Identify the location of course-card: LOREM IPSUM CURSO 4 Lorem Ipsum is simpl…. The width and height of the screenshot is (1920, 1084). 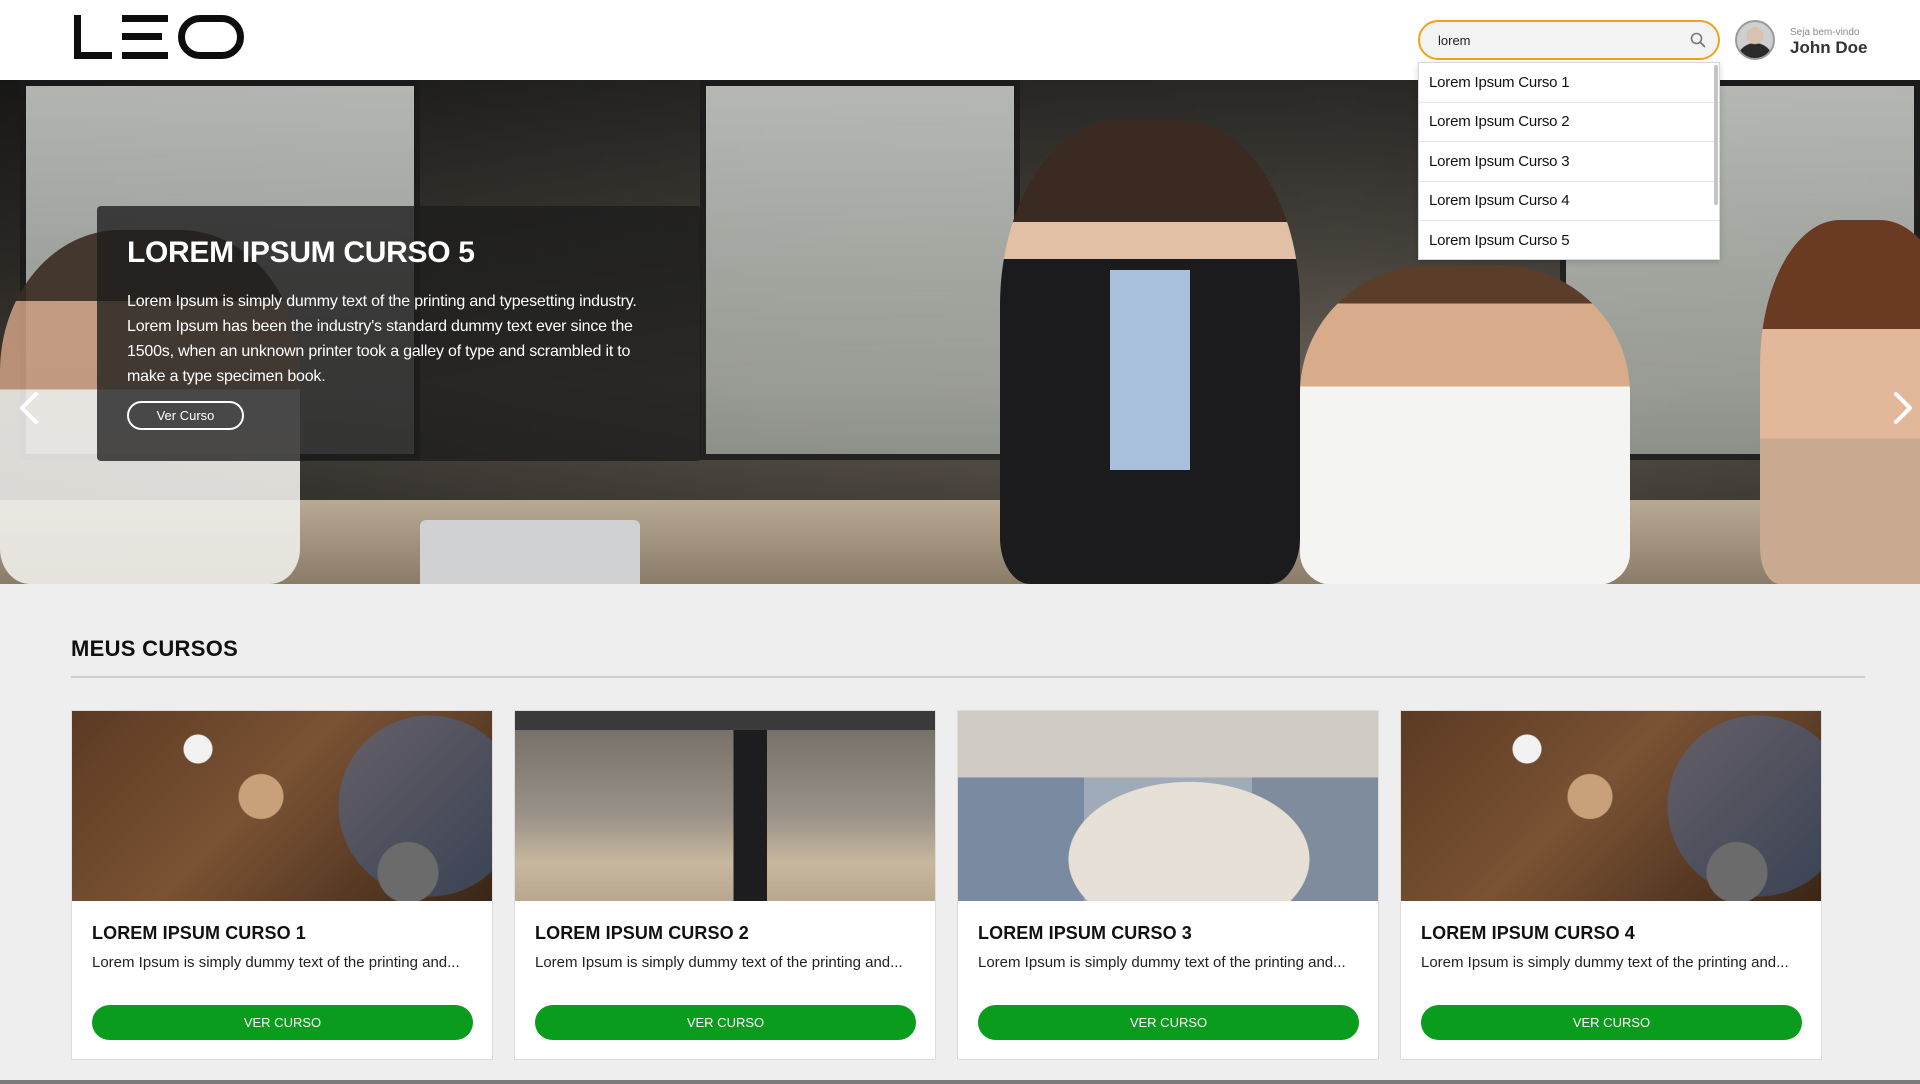
(1611, 885).